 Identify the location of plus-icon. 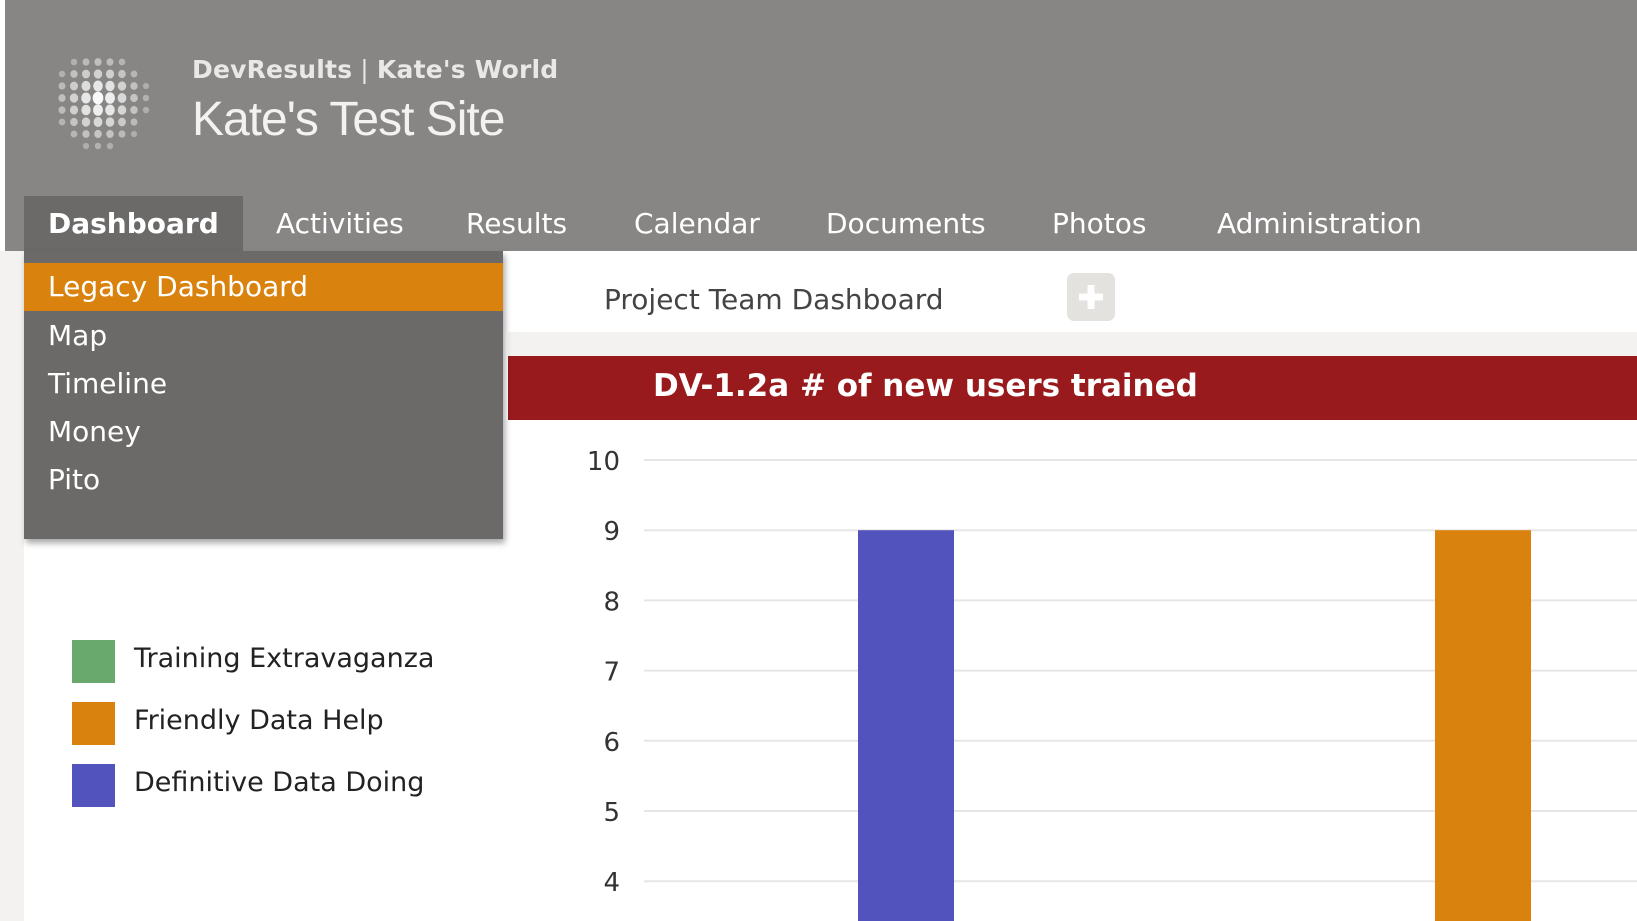
(1091, 297).